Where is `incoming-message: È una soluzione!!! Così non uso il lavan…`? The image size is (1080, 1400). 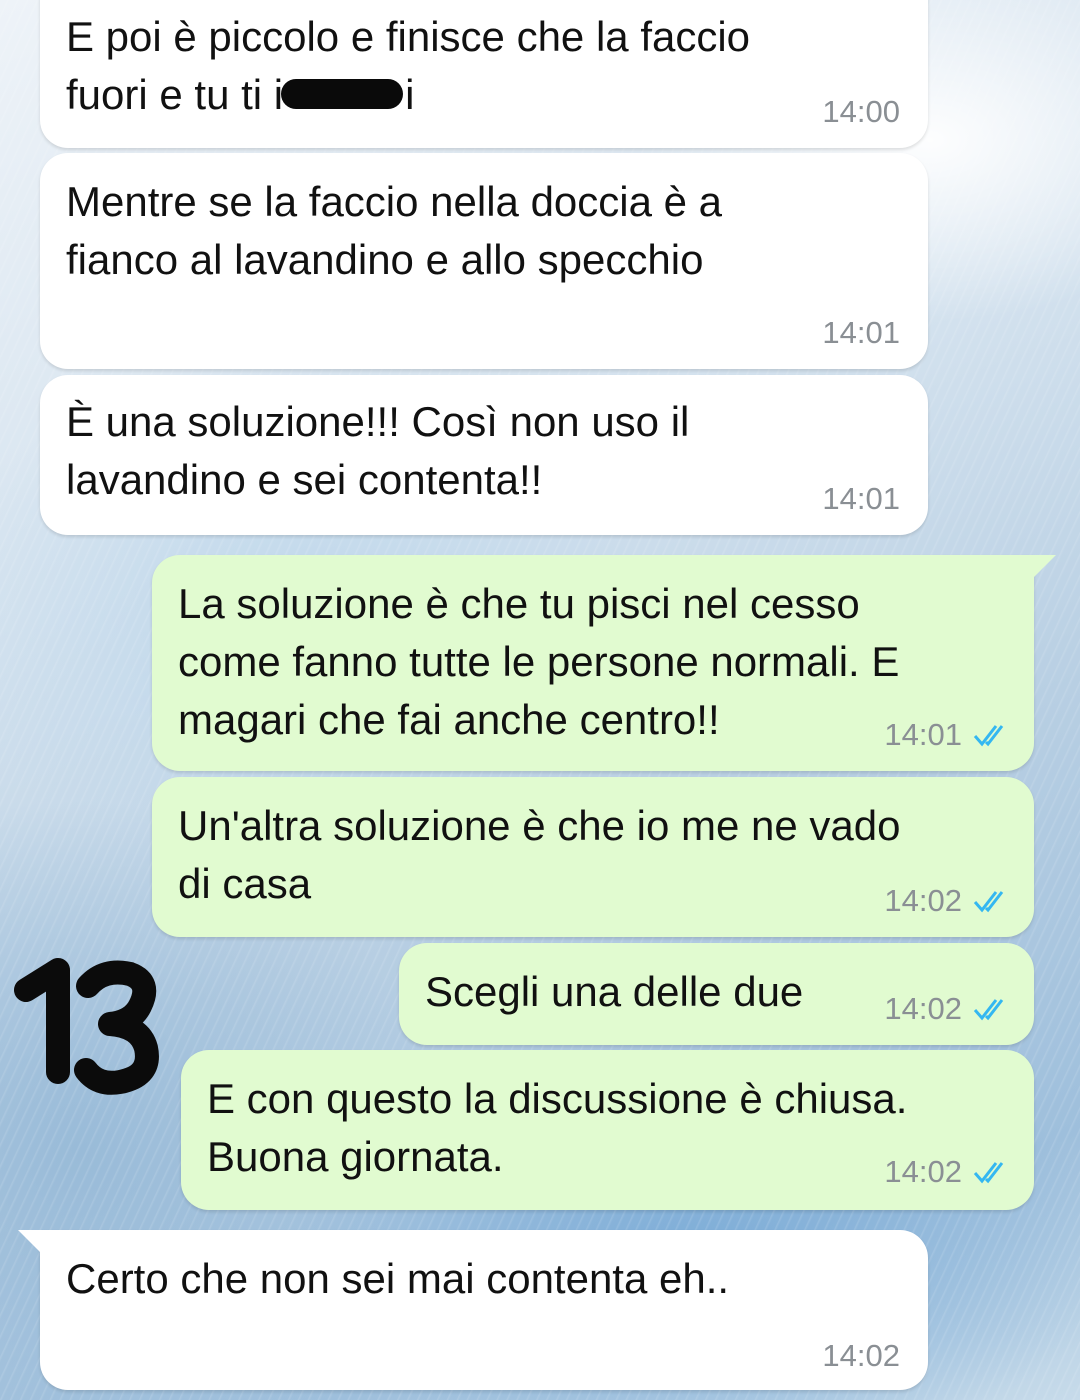 incoming-message: È una soluzione!!! Così non uso il lavan… is located at coordinates (484, 455).